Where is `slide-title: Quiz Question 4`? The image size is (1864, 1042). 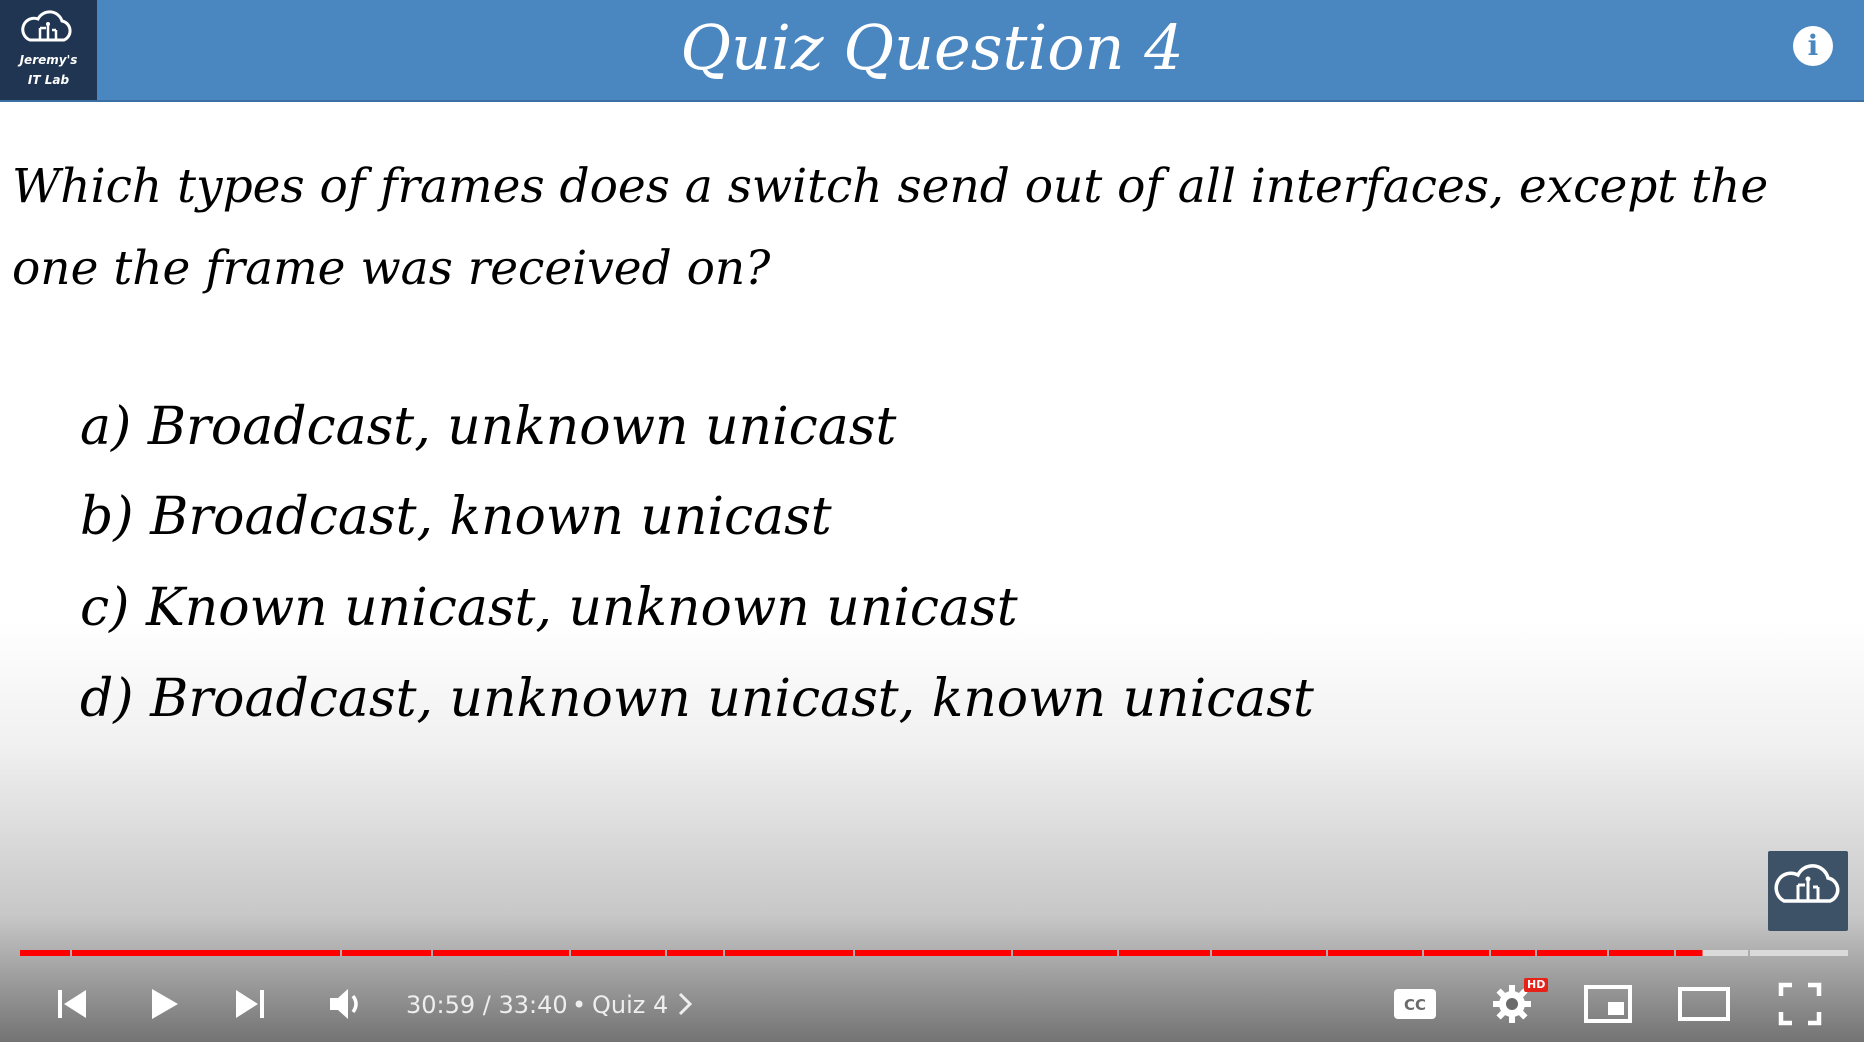
slide-title: Quiz Question 4 is located at coordinates (932, 47).